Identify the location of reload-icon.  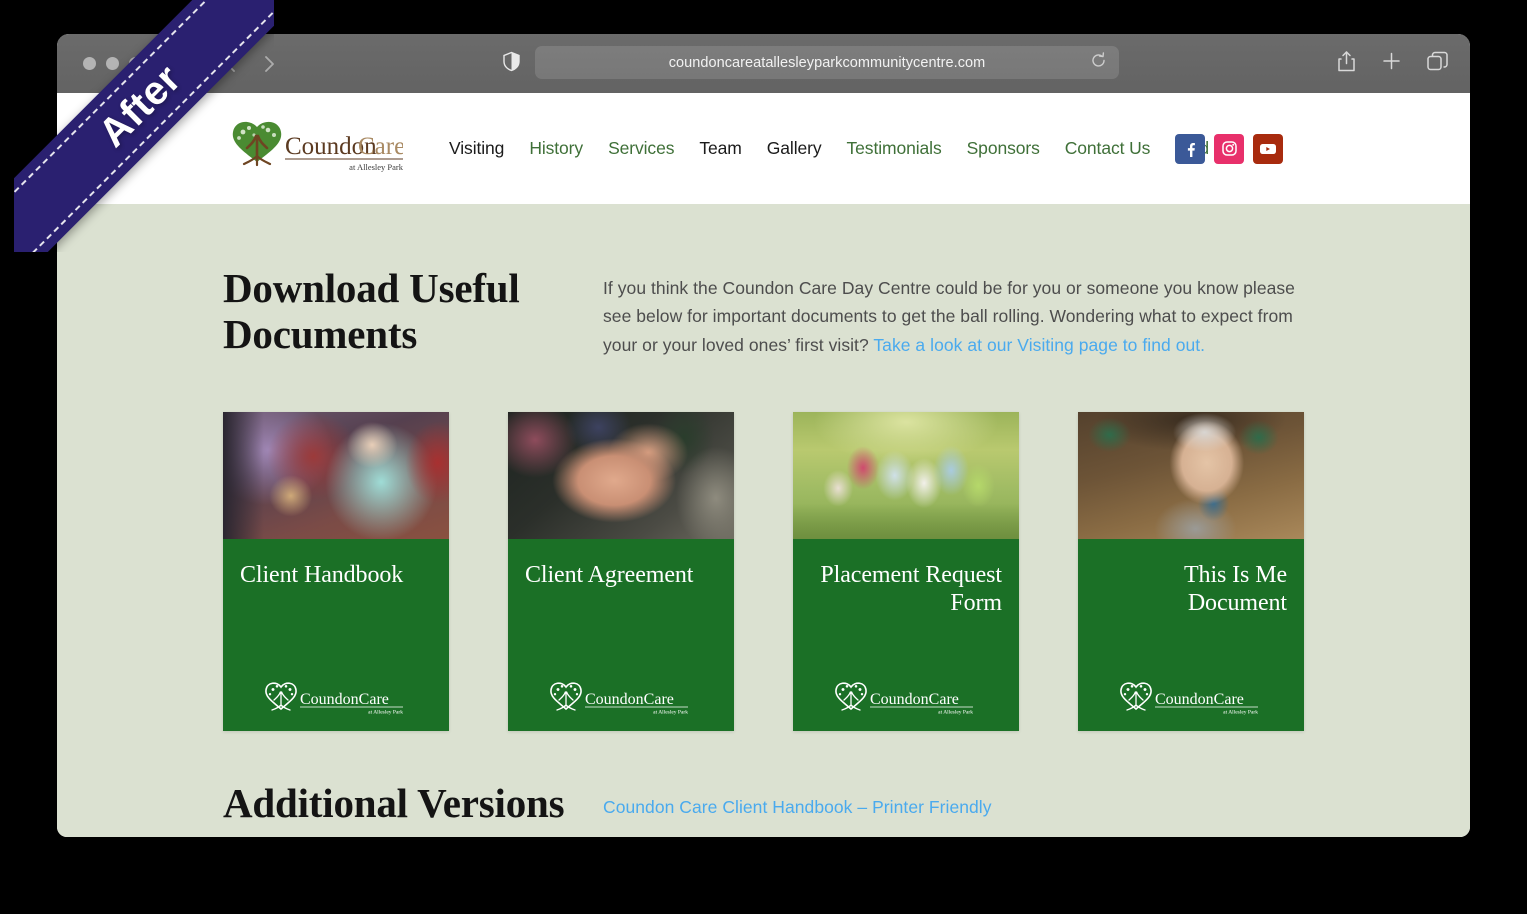
(1098, 62).